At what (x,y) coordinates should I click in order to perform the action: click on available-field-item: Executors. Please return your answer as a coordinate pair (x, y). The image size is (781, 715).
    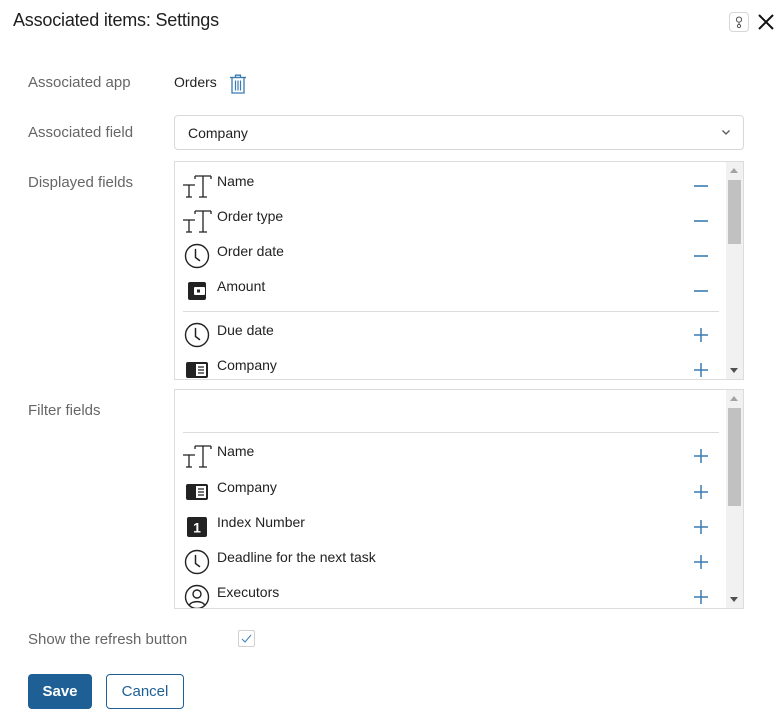
    Looking at the image, I should click on (451, 594).